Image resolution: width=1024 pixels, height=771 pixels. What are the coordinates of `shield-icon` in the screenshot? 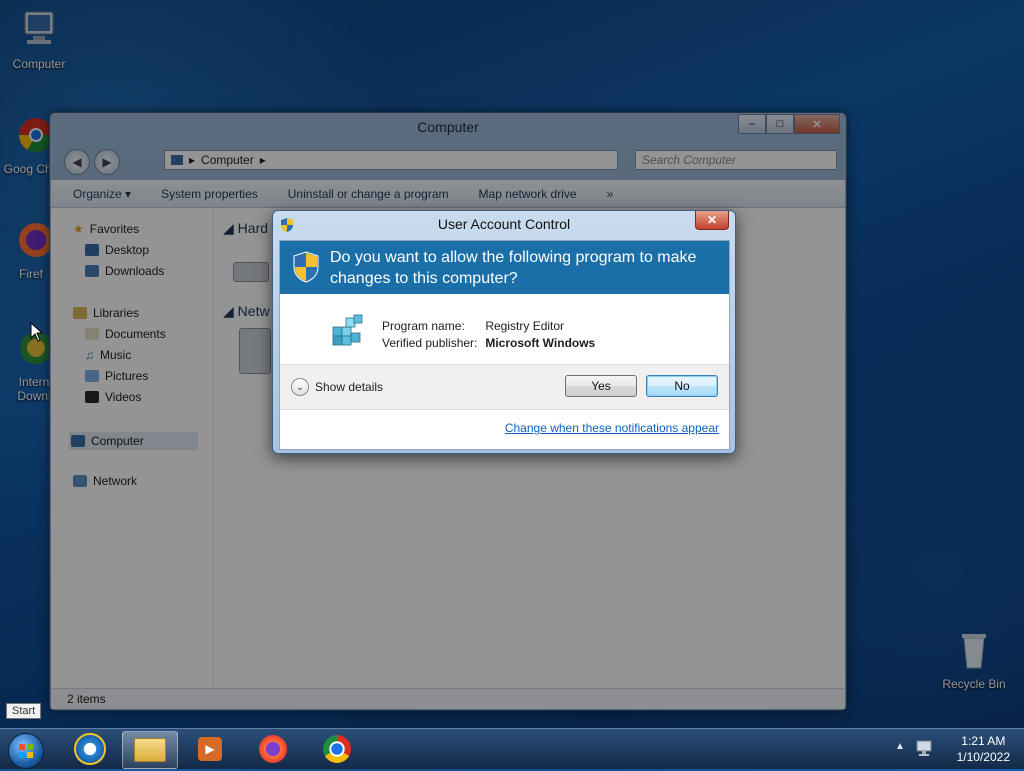 It's located at (306, 267).